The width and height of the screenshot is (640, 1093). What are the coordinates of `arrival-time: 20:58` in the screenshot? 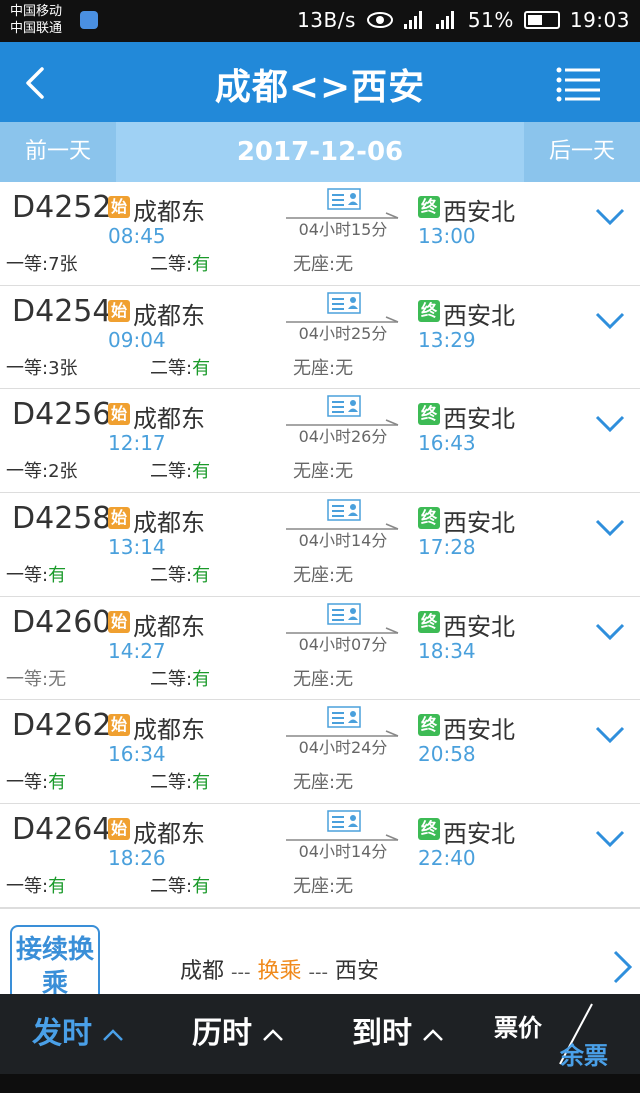 It's located at (447, 754).